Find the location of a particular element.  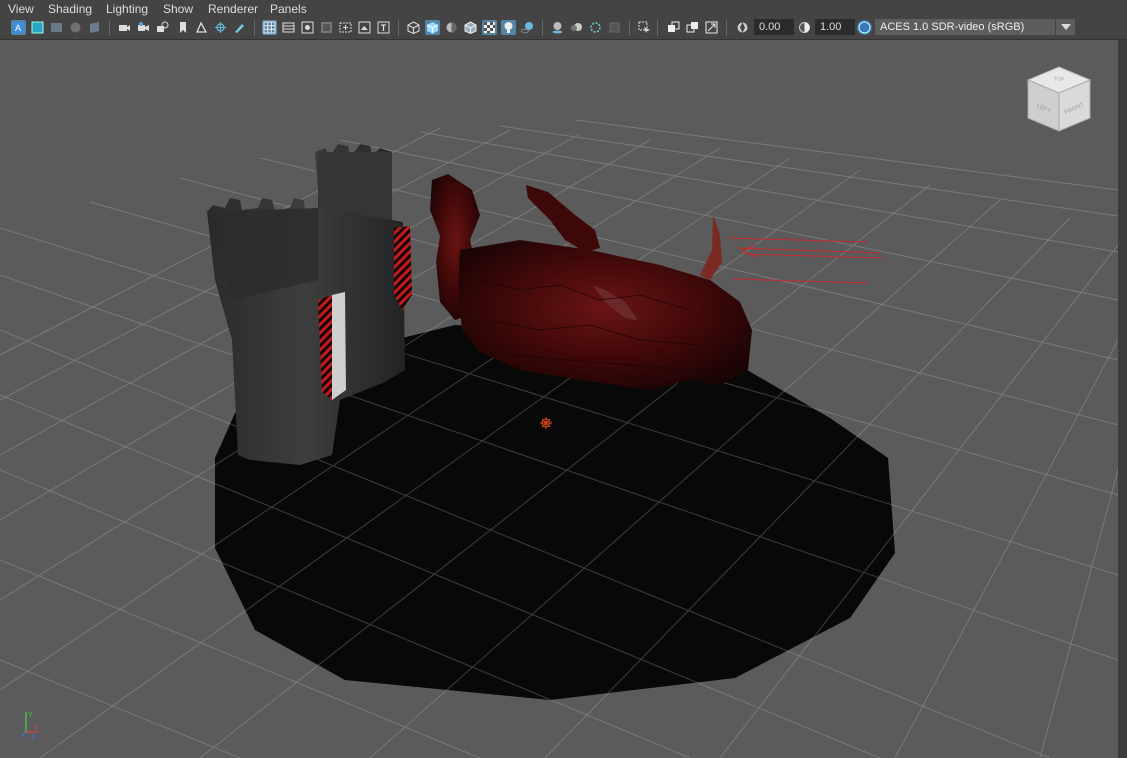

exposure-field: 0.00 is located at coordinates (774, 27).